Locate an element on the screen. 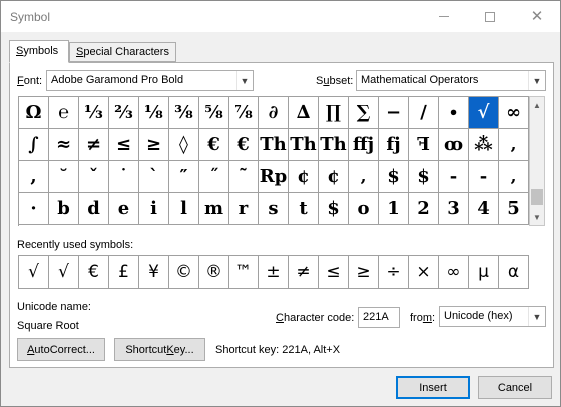 Image resolution: width=561 pixels, height=407 pixels. symbol-cell: ⅜ is located at coordinates (184, 113).